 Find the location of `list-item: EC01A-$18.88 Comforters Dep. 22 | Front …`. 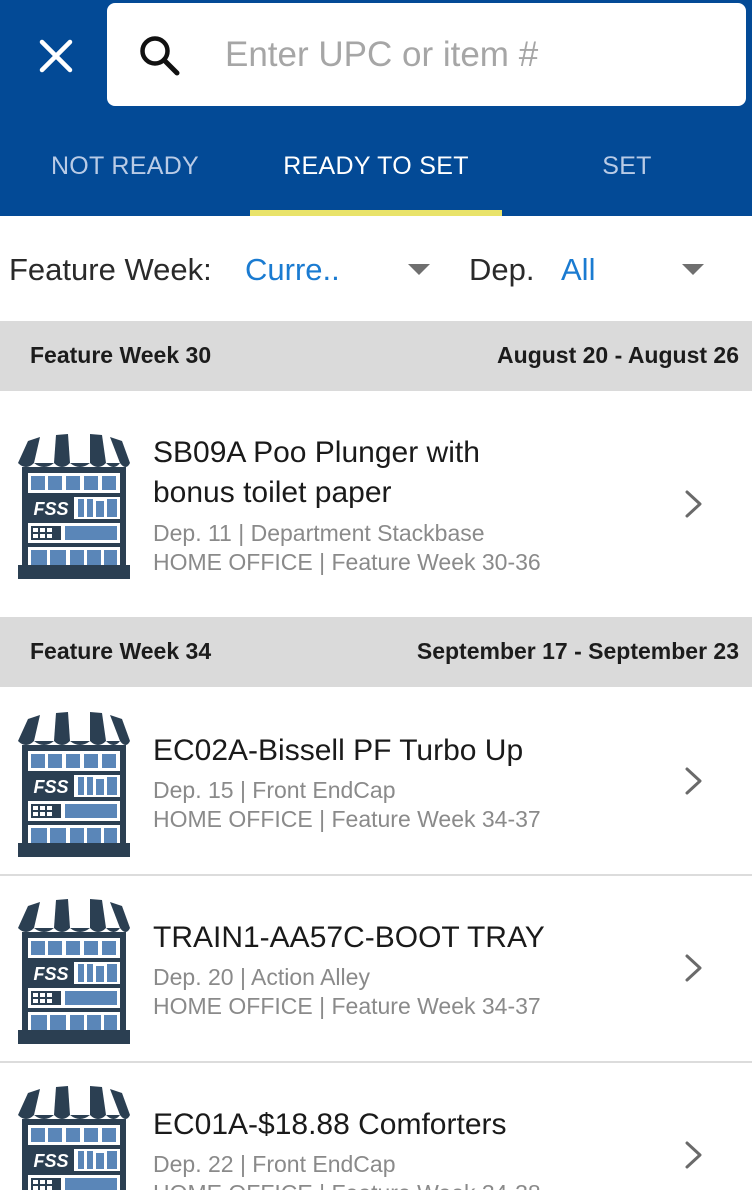

list-item: EC01A-$18.88 Comforters Dep. 22 | Front … is located at coordinates (376, 1126).